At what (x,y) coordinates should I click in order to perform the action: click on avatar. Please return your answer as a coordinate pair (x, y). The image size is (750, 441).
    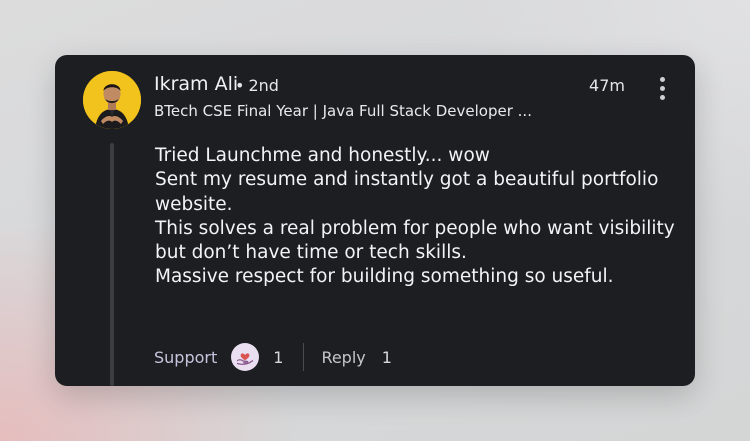
    Looking at the image, I should click on (112, 100).